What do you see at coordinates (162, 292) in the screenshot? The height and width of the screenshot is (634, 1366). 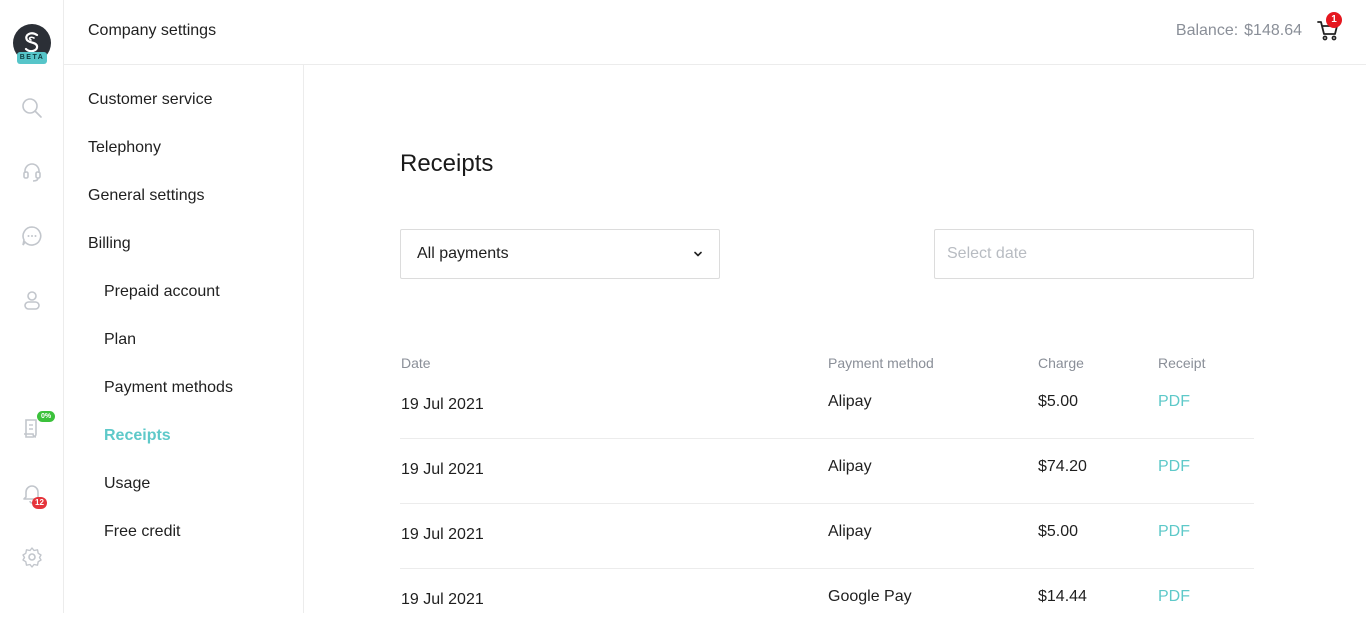 I see `nav-prepaid-account: Prepaid account` at bounding box center [162, 292].